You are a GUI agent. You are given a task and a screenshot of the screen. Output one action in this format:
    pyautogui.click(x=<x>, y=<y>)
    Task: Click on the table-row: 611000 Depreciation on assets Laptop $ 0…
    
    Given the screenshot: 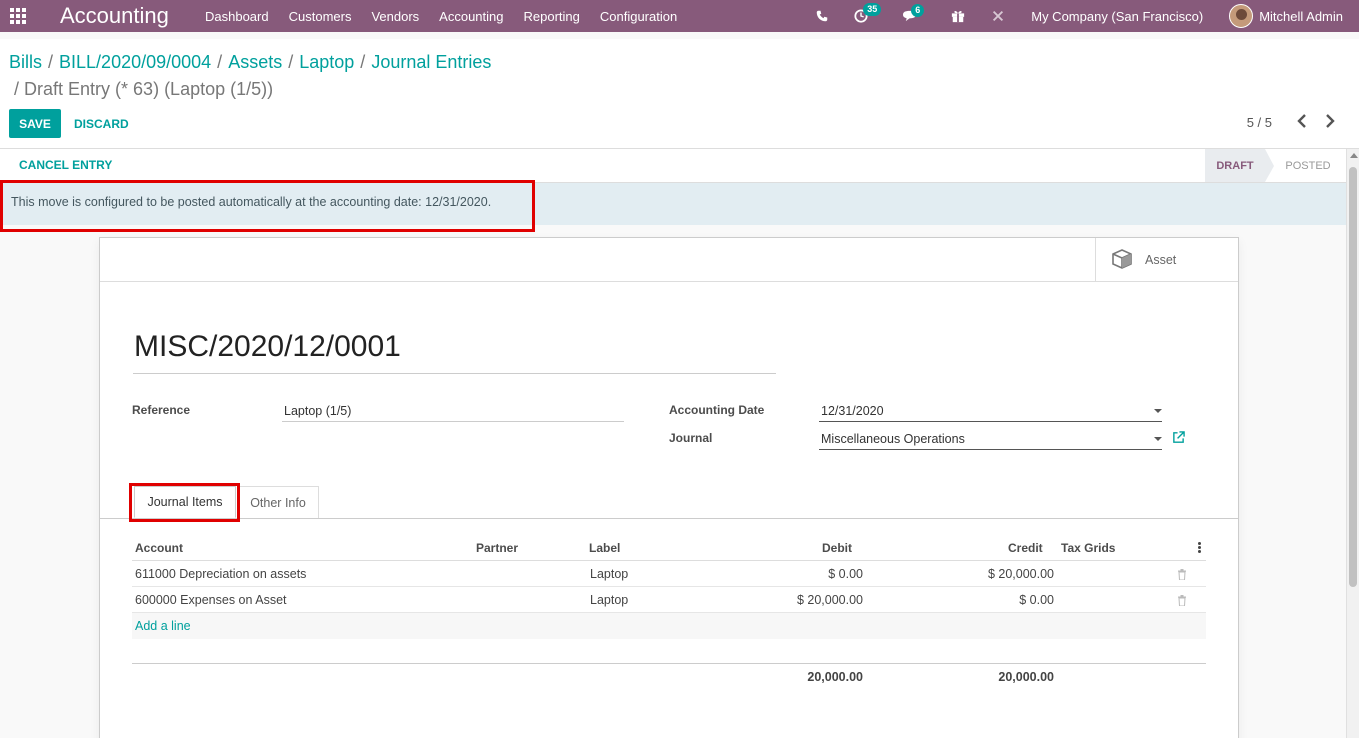 What is the action you would take?
    pyautogui.click(x=669, y=574)
    